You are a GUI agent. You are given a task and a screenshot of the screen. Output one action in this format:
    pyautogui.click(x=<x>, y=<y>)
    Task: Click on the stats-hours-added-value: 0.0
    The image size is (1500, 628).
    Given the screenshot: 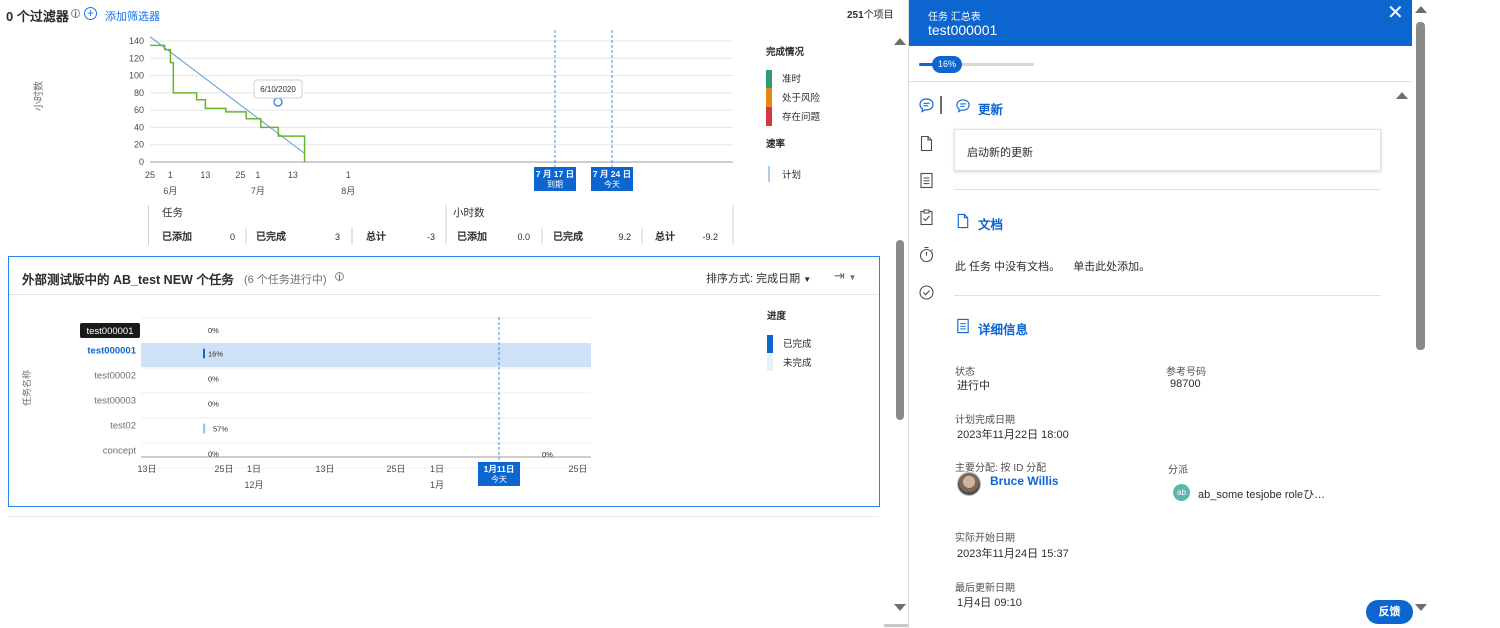 What is the action you would take?
    pyautogui.click(x=523, y=237)
    